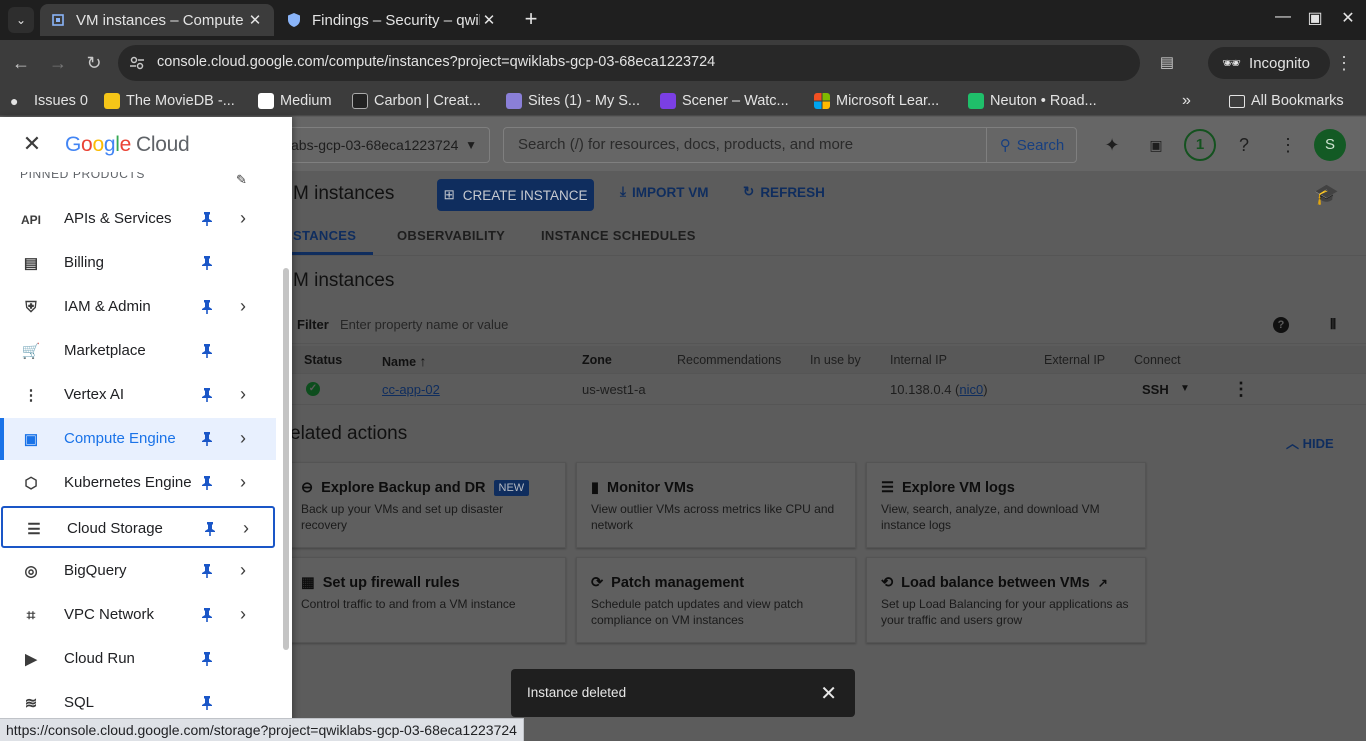  What do you see at coordinates (21, 63) in the screenshot?
I see `back-icon: ←` at bounding box center [21, 63].